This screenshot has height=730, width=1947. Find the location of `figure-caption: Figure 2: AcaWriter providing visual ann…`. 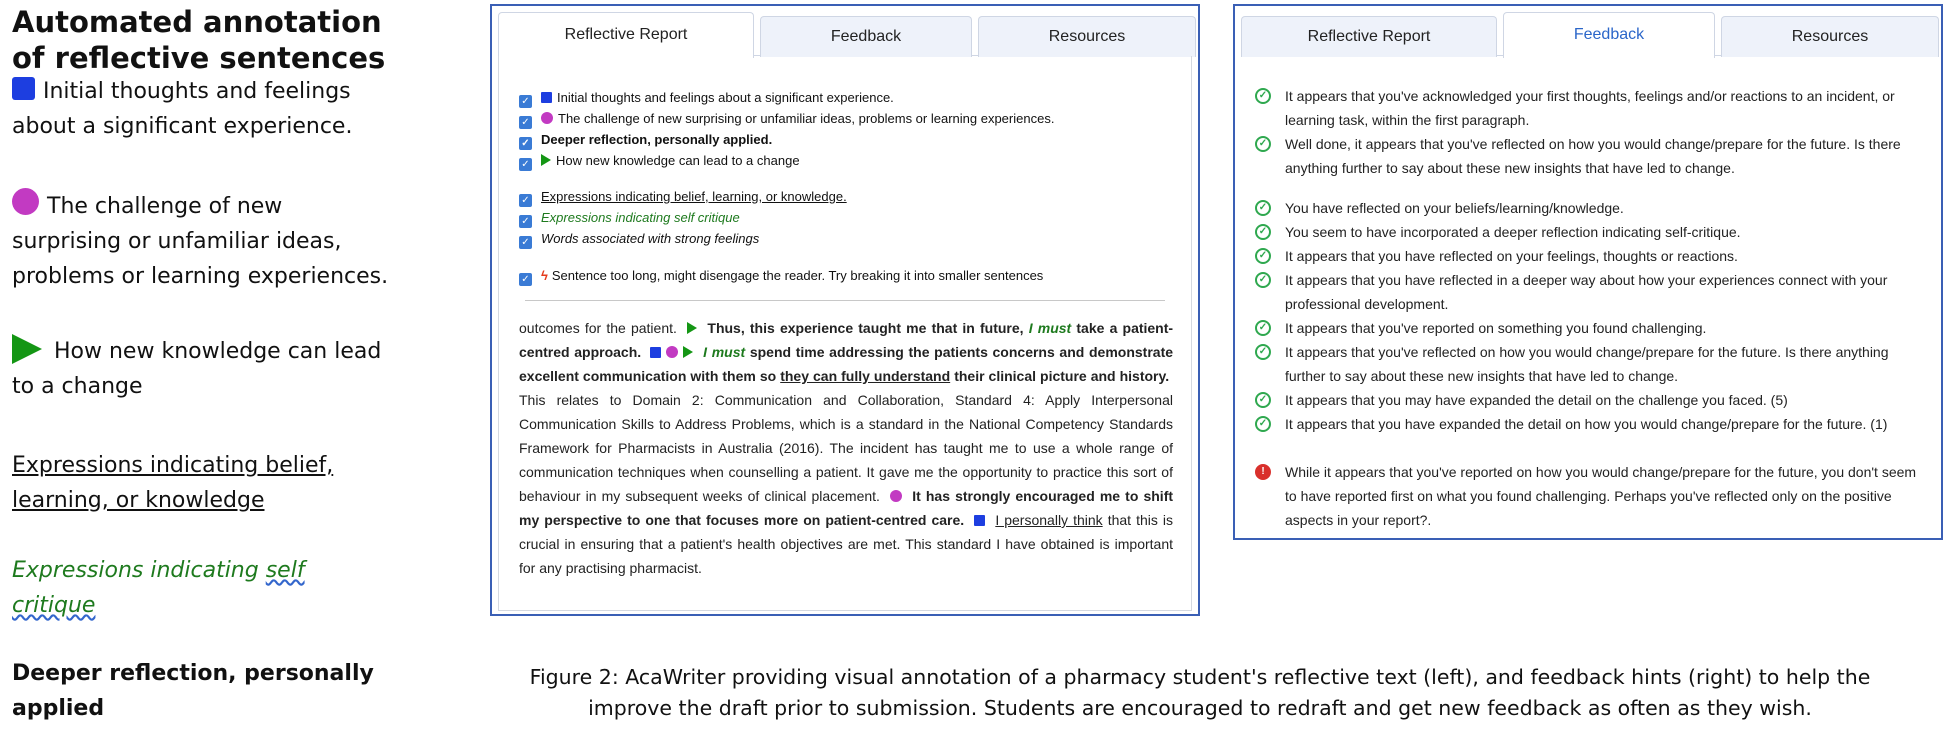

figure-caption: Figure 2: AcaWriter providing visual ann… is located at coordinates (1200, 692).